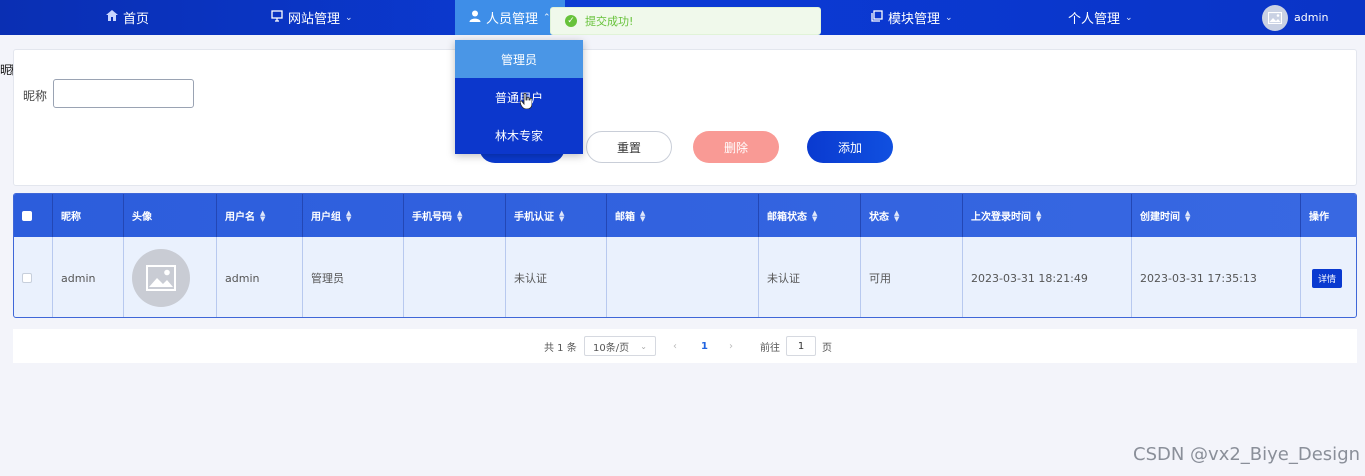  What do you see at coordinates (736, 147) in the screenshot?
I see `delete-button: 删除` at bounding box center [736, 147].